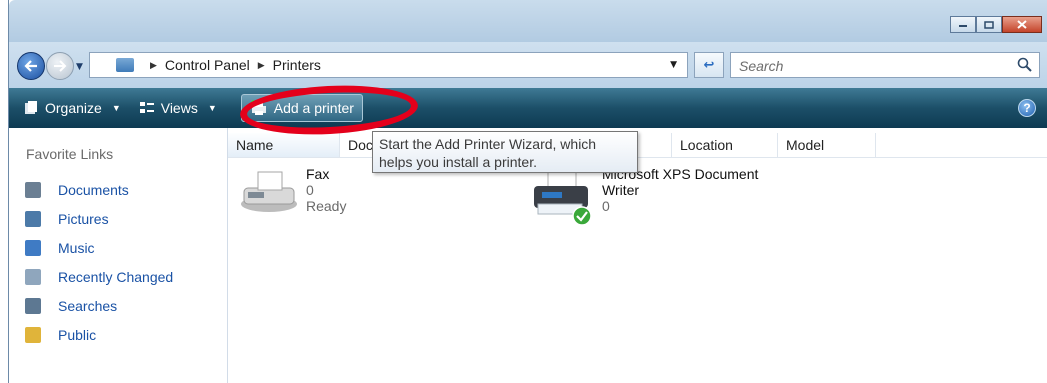  Describe the element at coordinates (258, 107) in the screenshot. I see `add-printer-icon` at that location.